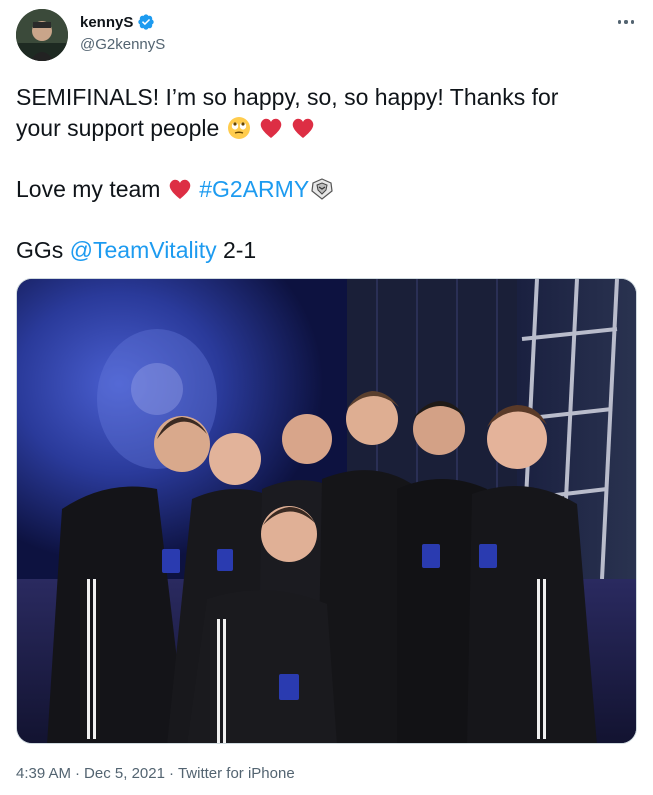  What do you see at coordinates (238, 127) in the screenshot?
I see `face-rolling-eyes-icon` at bounding box center [238, 127].